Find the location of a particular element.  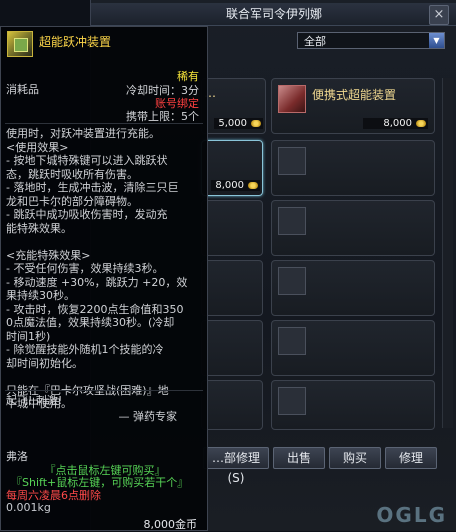

price-value: 5,000 is located at coordinates (232, 123).